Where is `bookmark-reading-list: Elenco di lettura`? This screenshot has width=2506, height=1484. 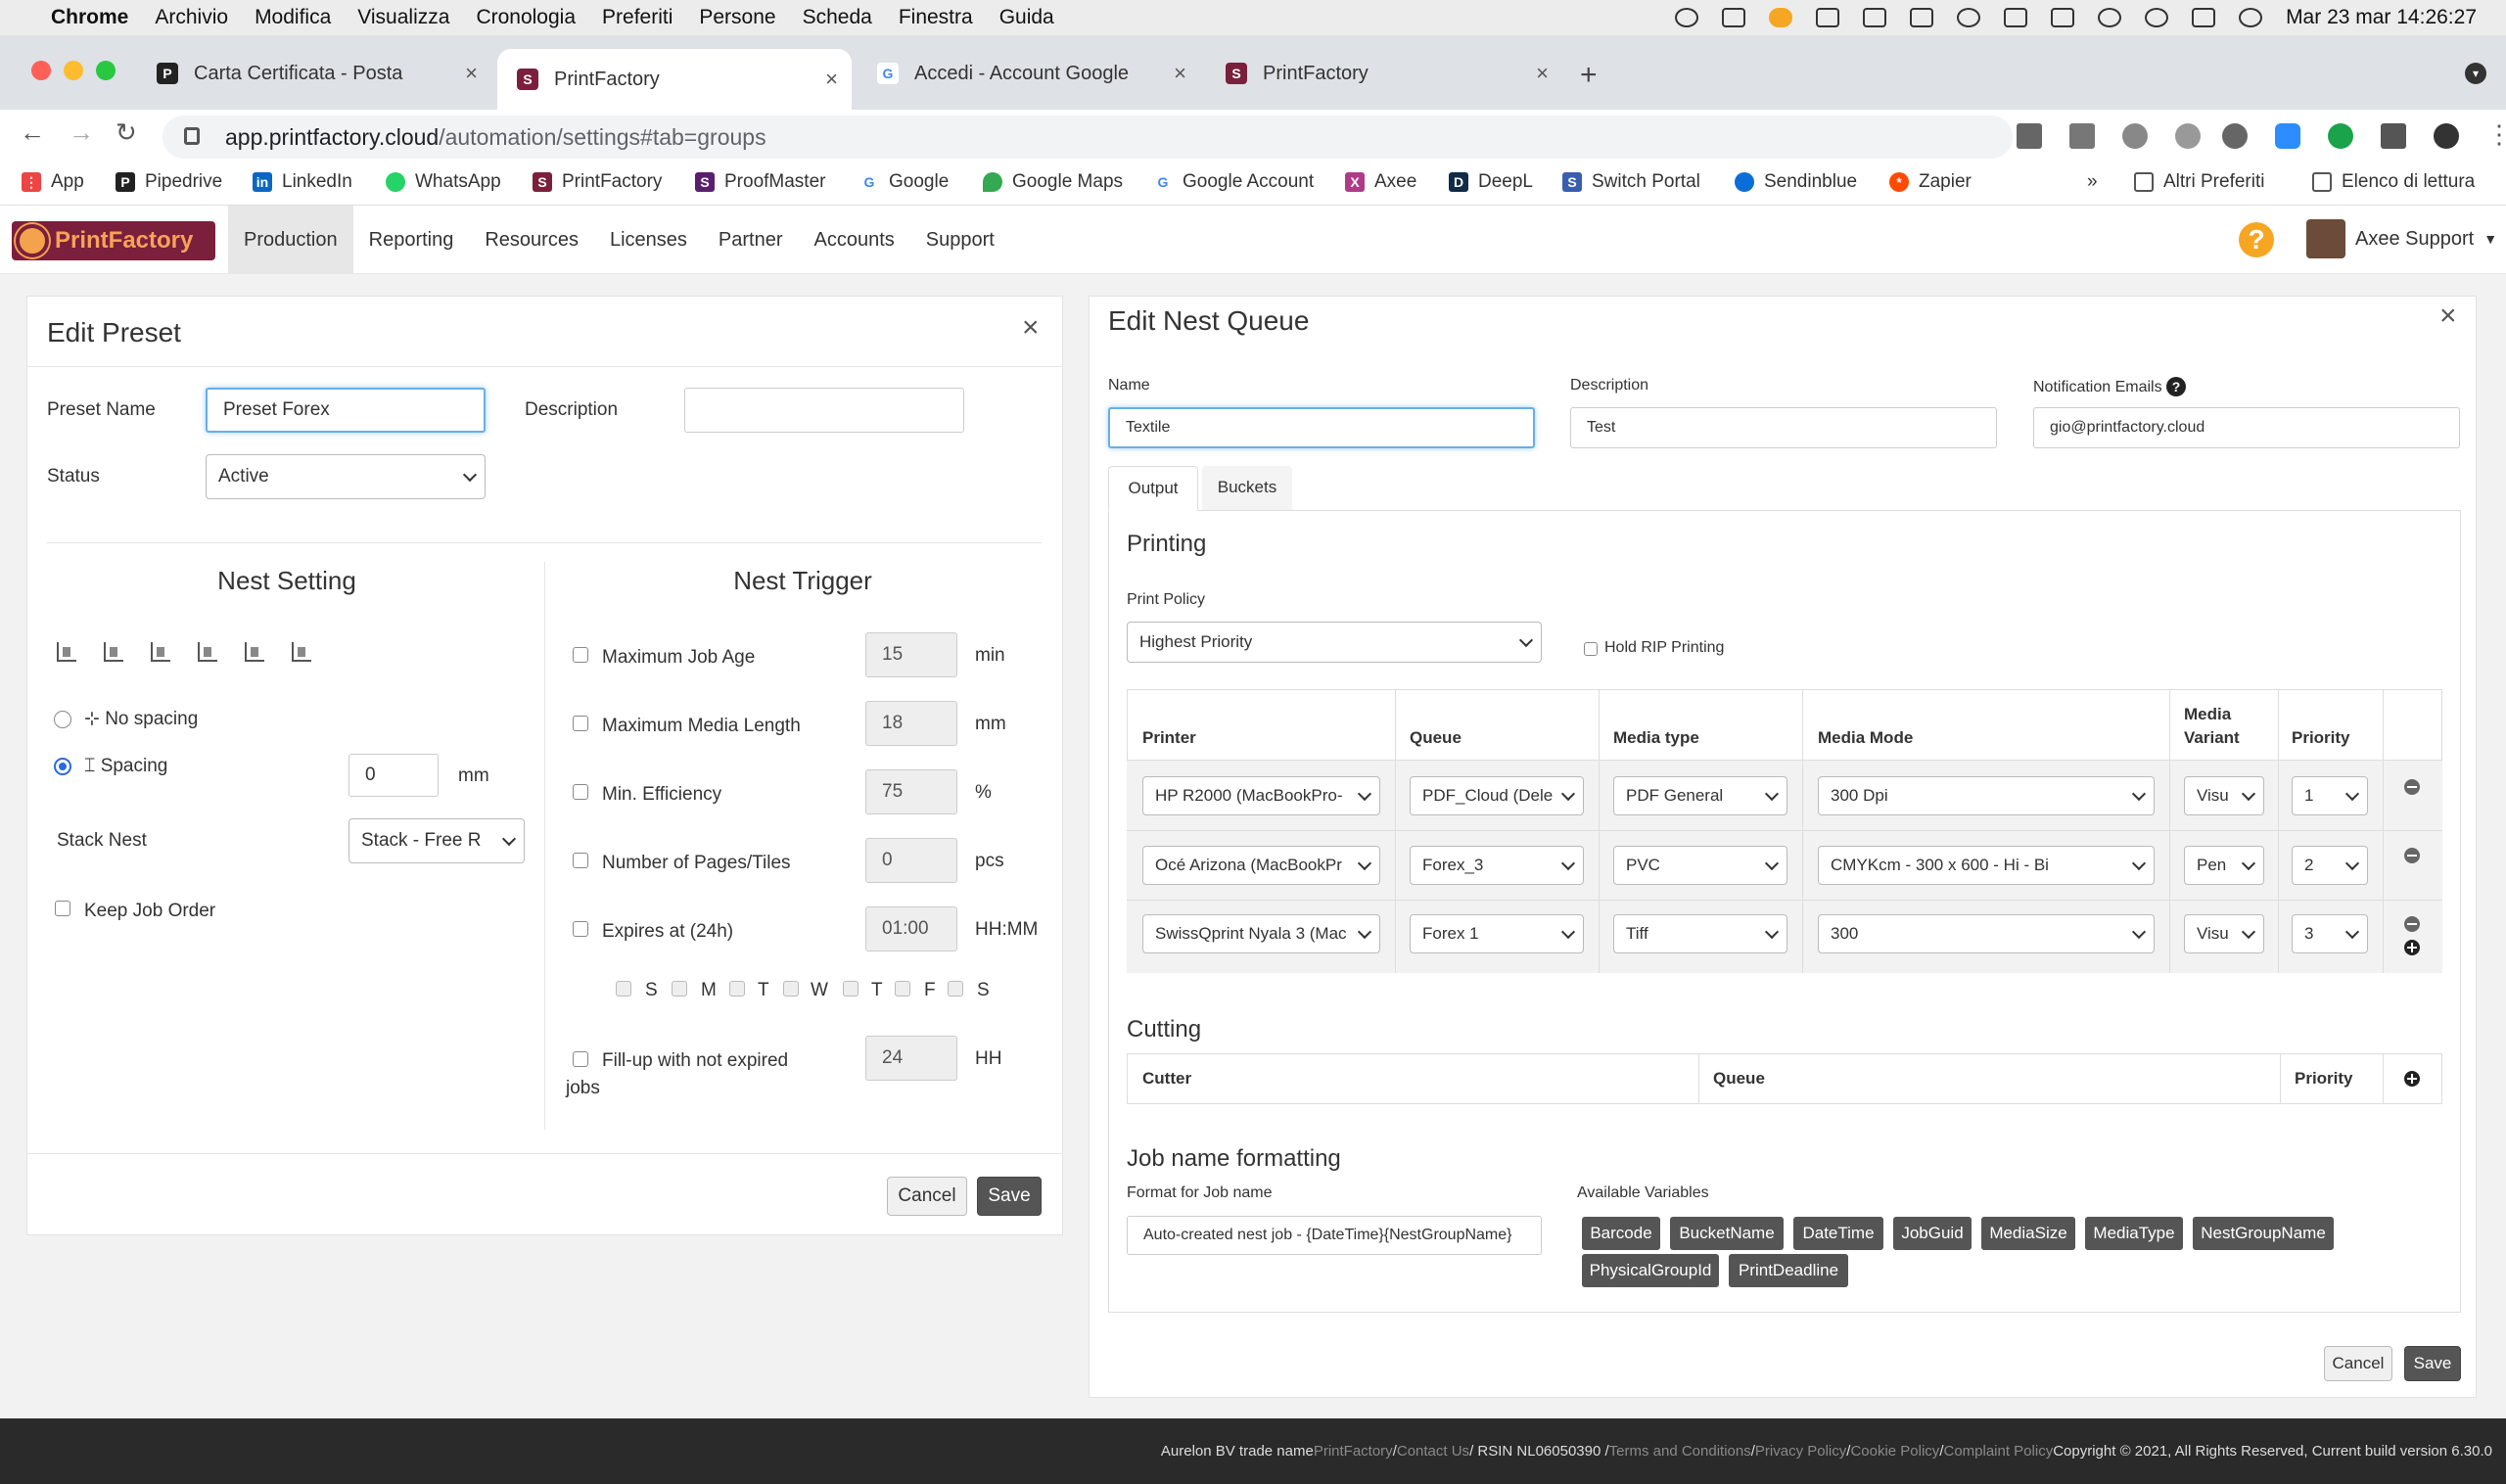
bookmark-reading-list: Elenco di lettura is located at coordinates (2393, 182).